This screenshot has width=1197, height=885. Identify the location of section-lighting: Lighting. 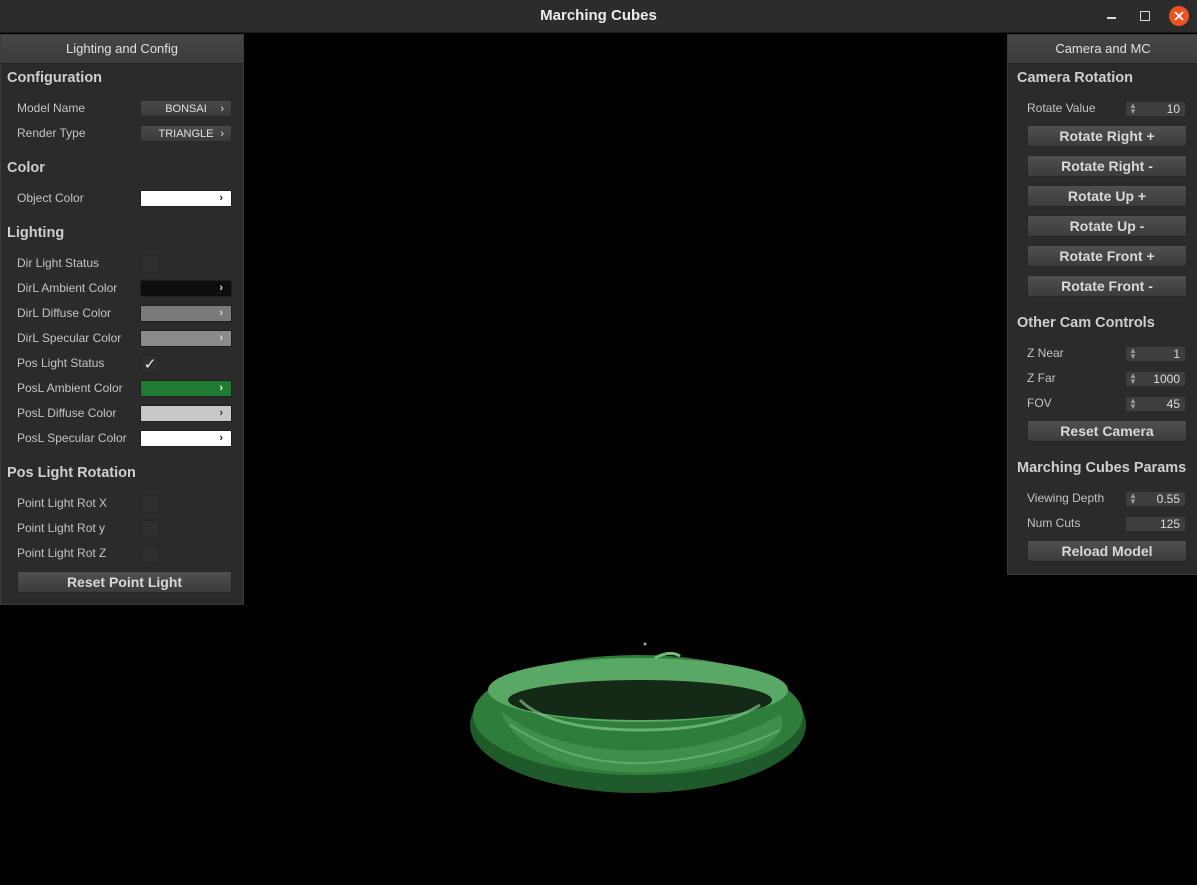
(36, 233).